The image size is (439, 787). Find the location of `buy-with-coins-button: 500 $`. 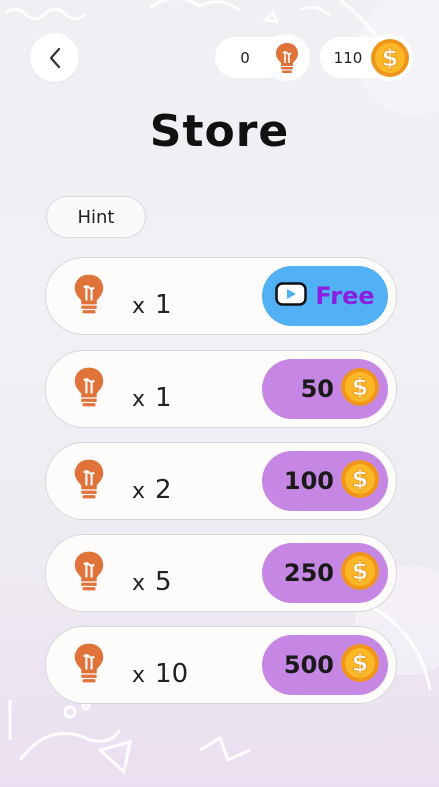

buy-with-coins-button: 500 $ is located at coordinates (325, 665).